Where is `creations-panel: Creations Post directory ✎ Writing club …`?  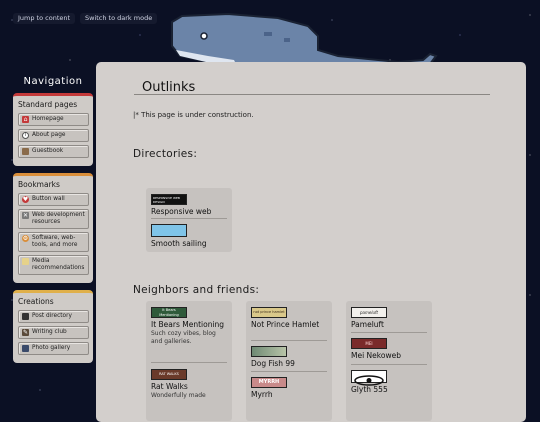
creations-panel: Creations Post directory ✎ Writing club … is located at coordinates (53, 326).